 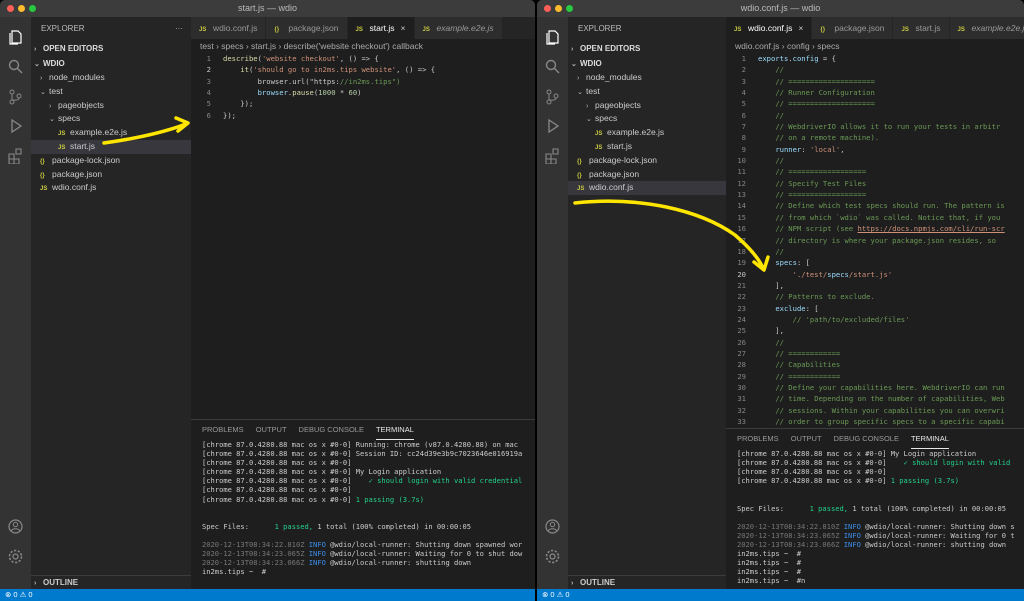 What do you see at coordinates (229, 28) in the screenshot?
I see `tab-wdio-conf-js: JS wdio.conf.js` at bounding box center [229, 28].